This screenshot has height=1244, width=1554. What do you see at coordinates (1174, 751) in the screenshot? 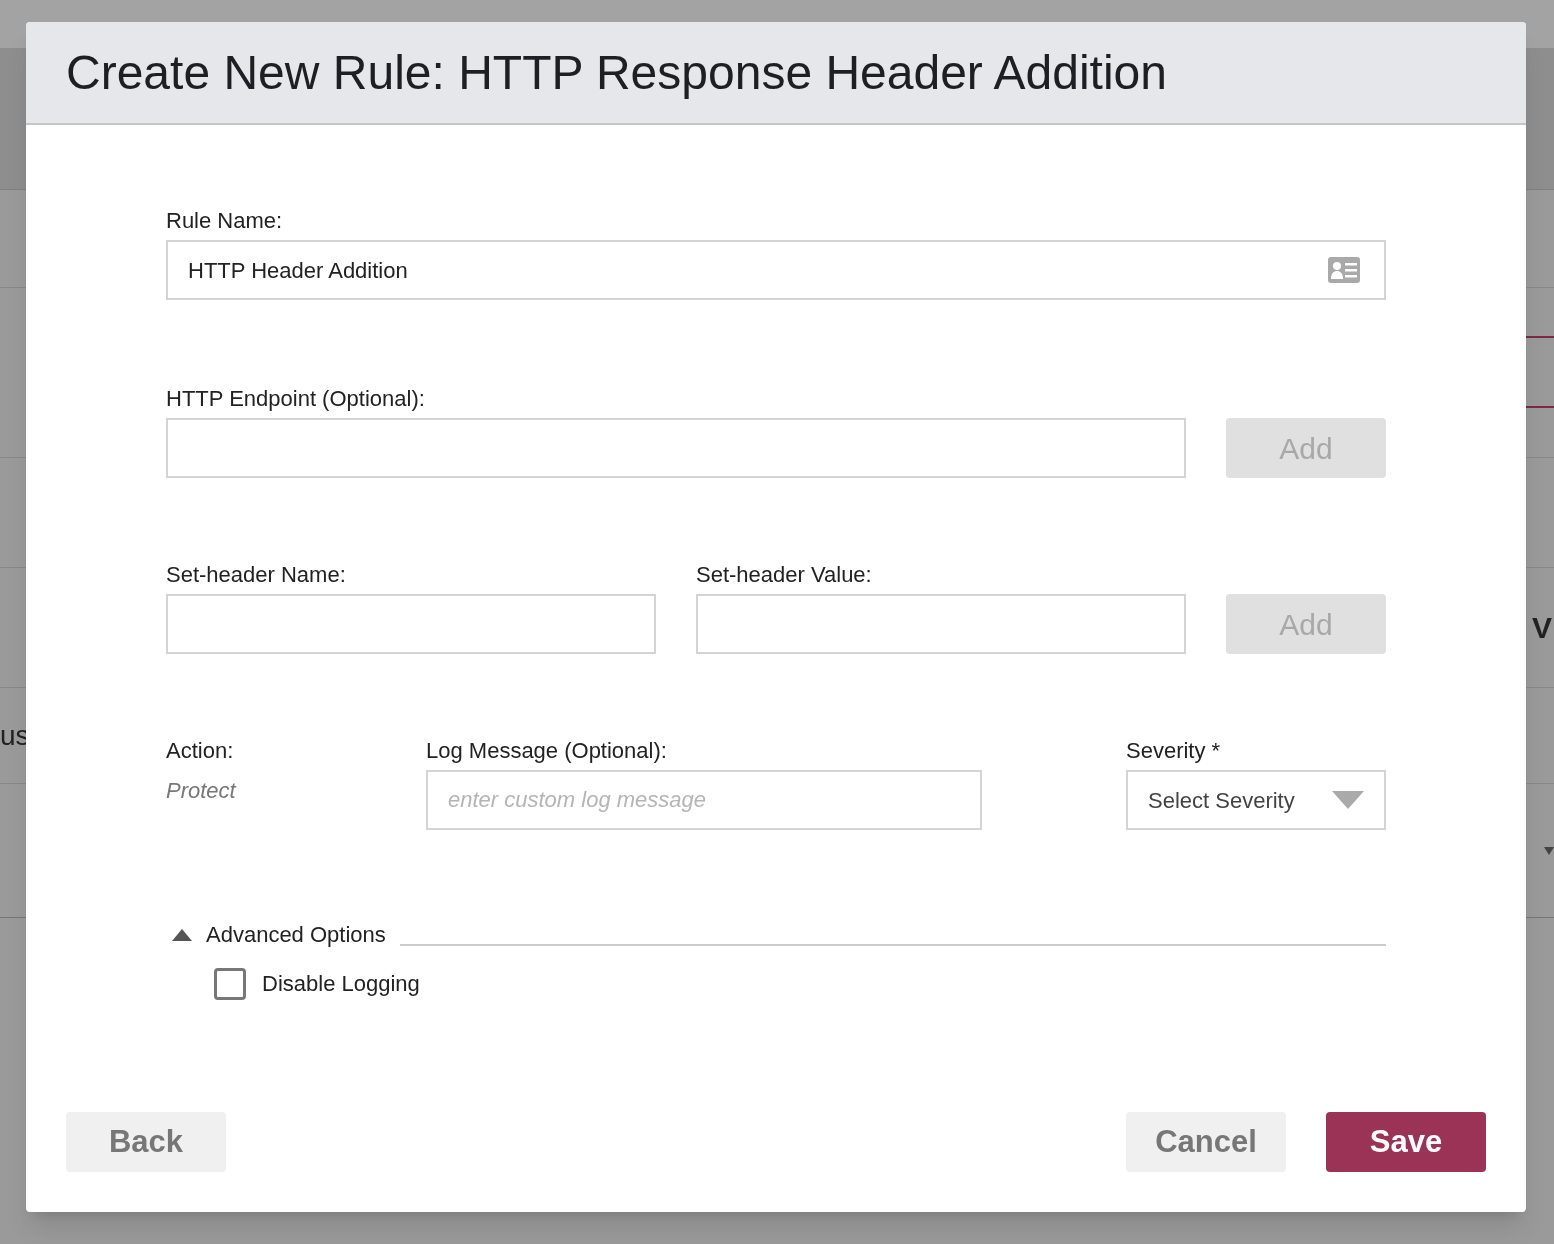
I see `field-label: Severity *` at bounding box center [1174, 751].